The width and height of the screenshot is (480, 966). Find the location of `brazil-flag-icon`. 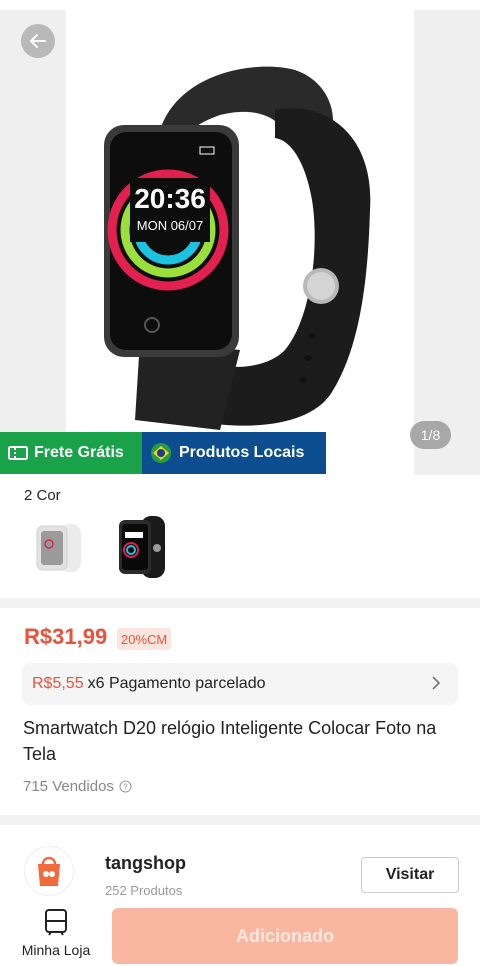

brazil-flag-icon is located at coordinates (161, 453).